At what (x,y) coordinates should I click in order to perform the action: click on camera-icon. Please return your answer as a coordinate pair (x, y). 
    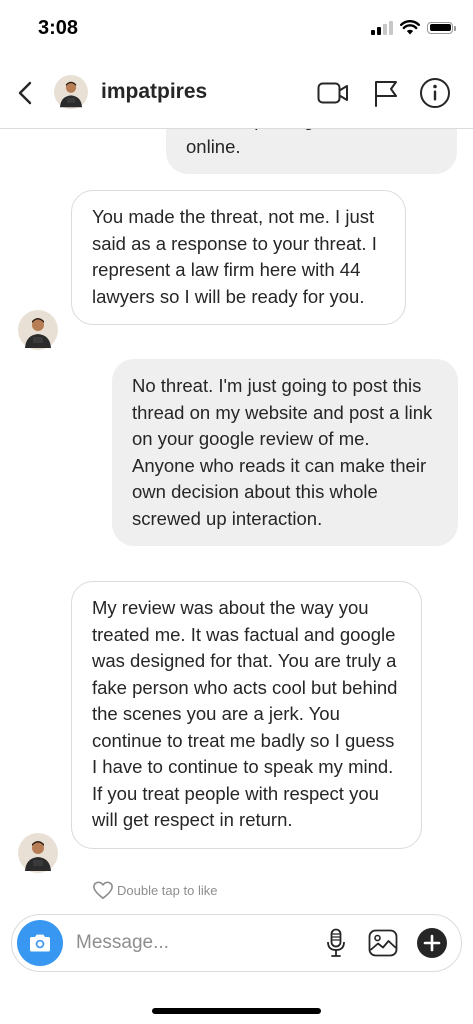
    Looking at the image, I should click on (40, 943).